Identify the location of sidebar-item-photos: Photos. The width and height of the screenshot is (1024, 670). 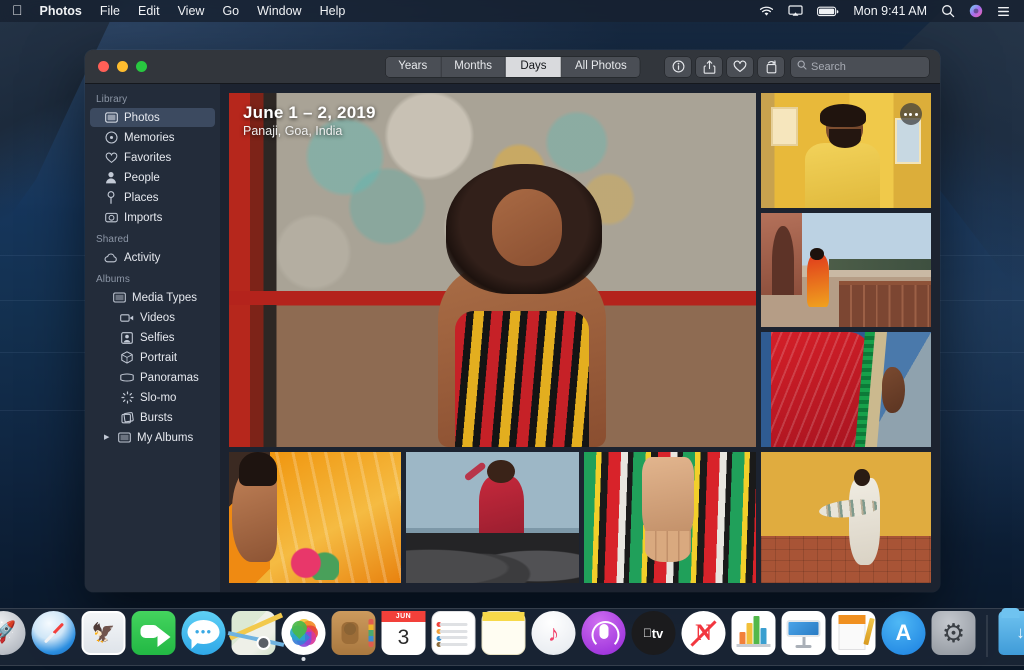
(152, 117).